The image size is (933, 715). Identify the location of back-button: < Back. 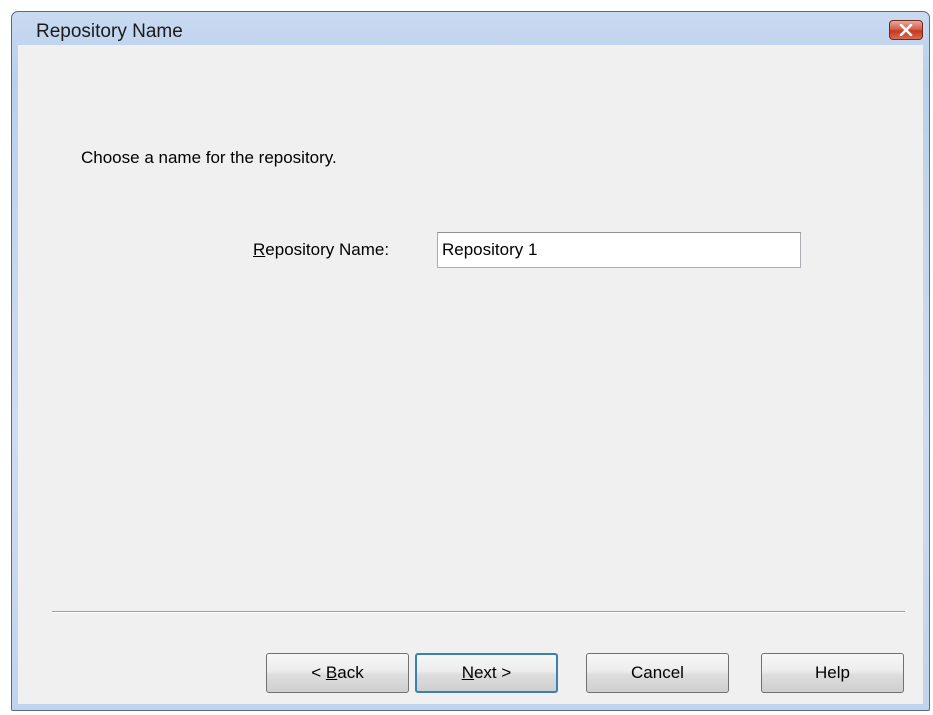
(337, 673).